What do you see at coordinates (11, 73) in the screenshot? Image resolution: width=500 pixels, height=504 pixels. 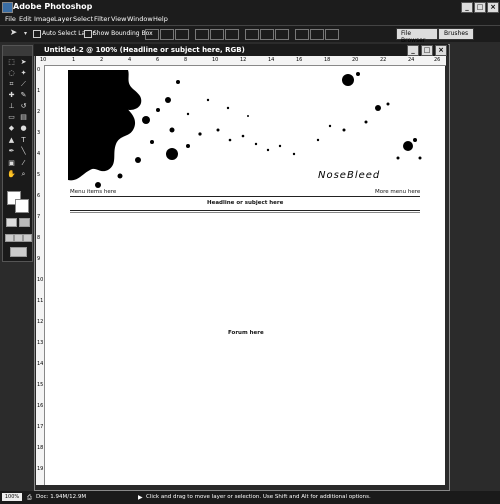 I see `lasso-tool-icon: ◌` at bounding box center [11, 73].